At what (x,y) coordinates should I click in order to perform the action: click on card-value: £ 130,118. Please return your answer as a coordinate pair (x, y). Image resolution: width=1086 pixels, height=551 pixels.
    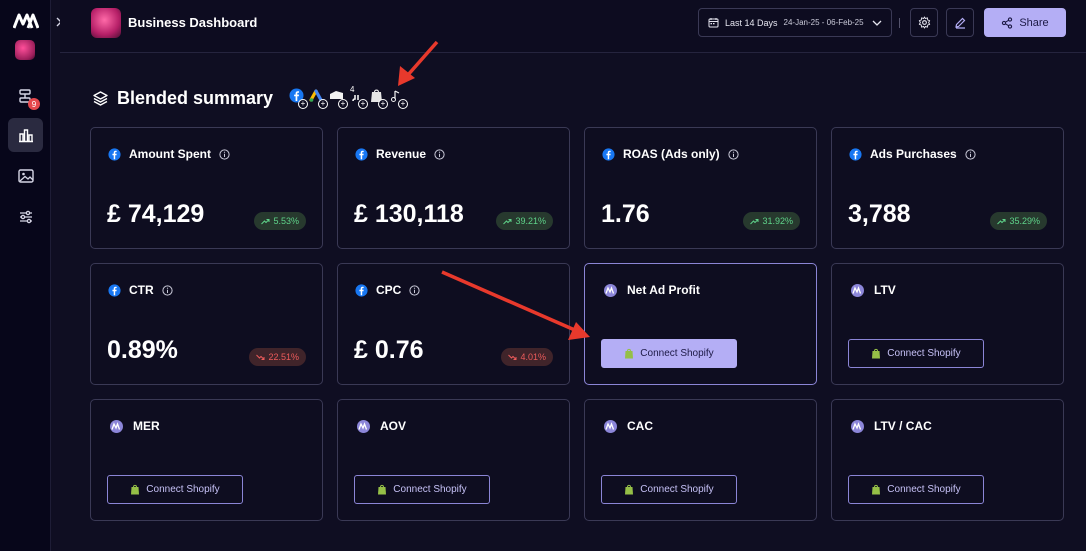
    Looking at the image, I should click on (409, 214).